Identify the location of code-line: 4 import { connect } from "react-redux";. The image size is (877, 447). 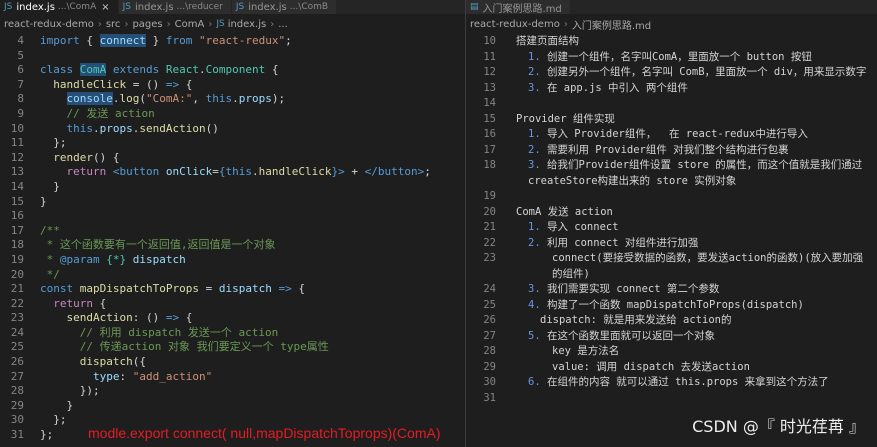
(232, 41).